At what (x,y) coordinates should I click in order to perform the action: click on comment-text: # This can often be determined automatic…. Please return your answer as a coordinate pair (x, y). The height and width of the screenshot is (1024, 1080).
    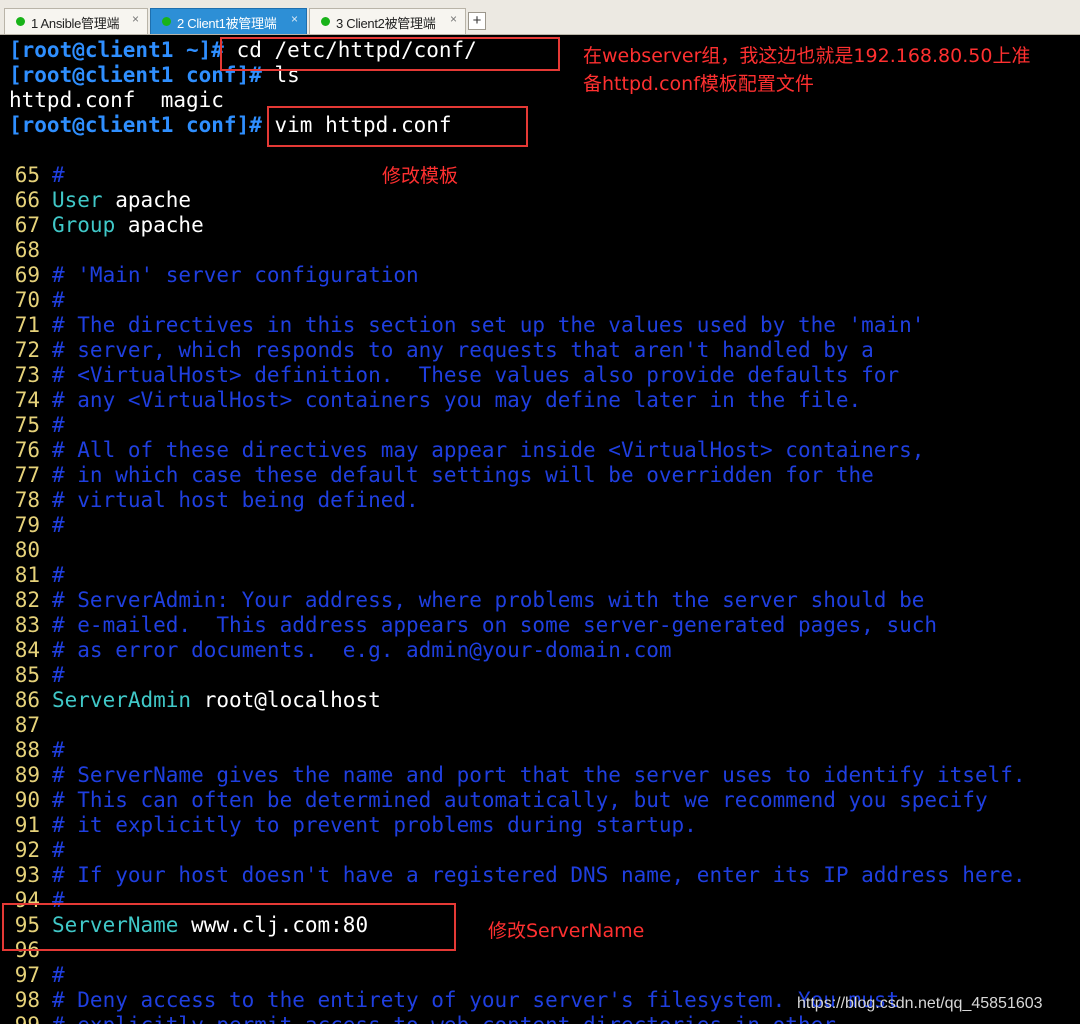
    Looking at the image, I should click on (520, 800).